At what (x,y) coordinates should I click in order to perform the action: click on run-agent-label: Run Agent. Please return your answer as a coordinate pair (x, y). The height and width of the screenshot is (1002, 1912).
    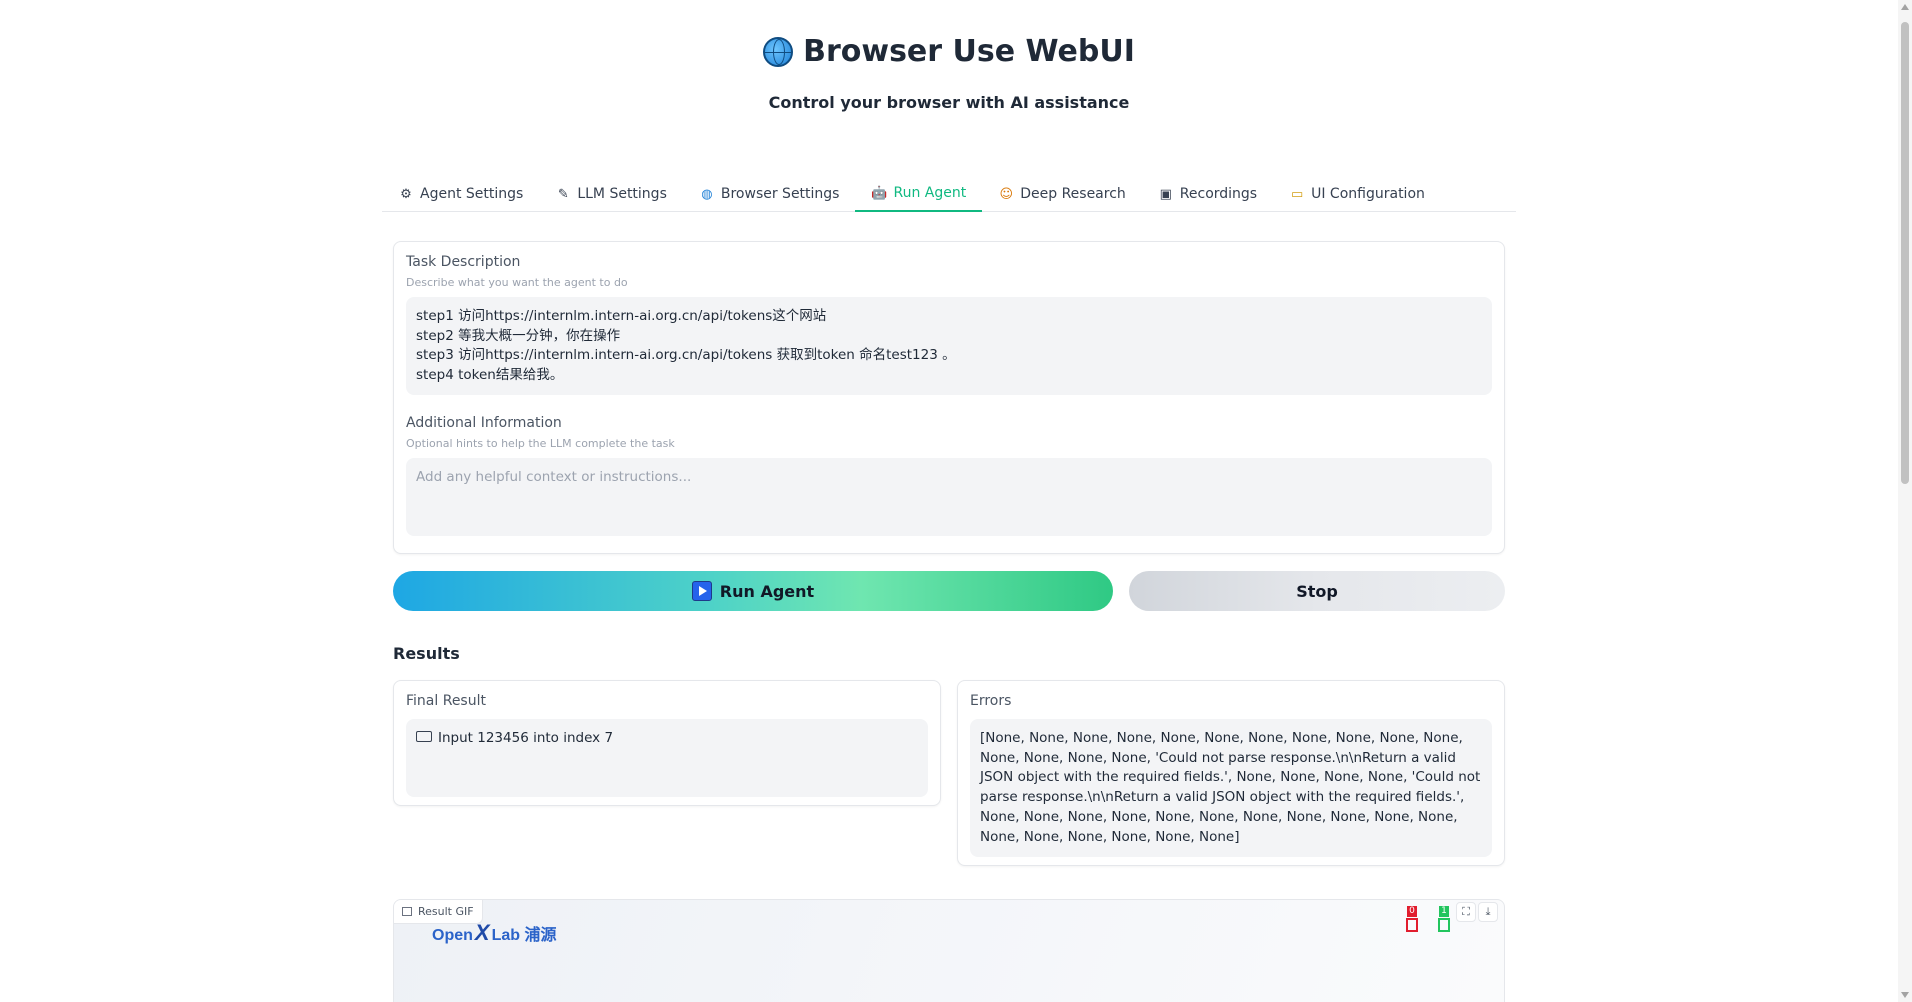
    Looking at the image, I should click on (767, 591).